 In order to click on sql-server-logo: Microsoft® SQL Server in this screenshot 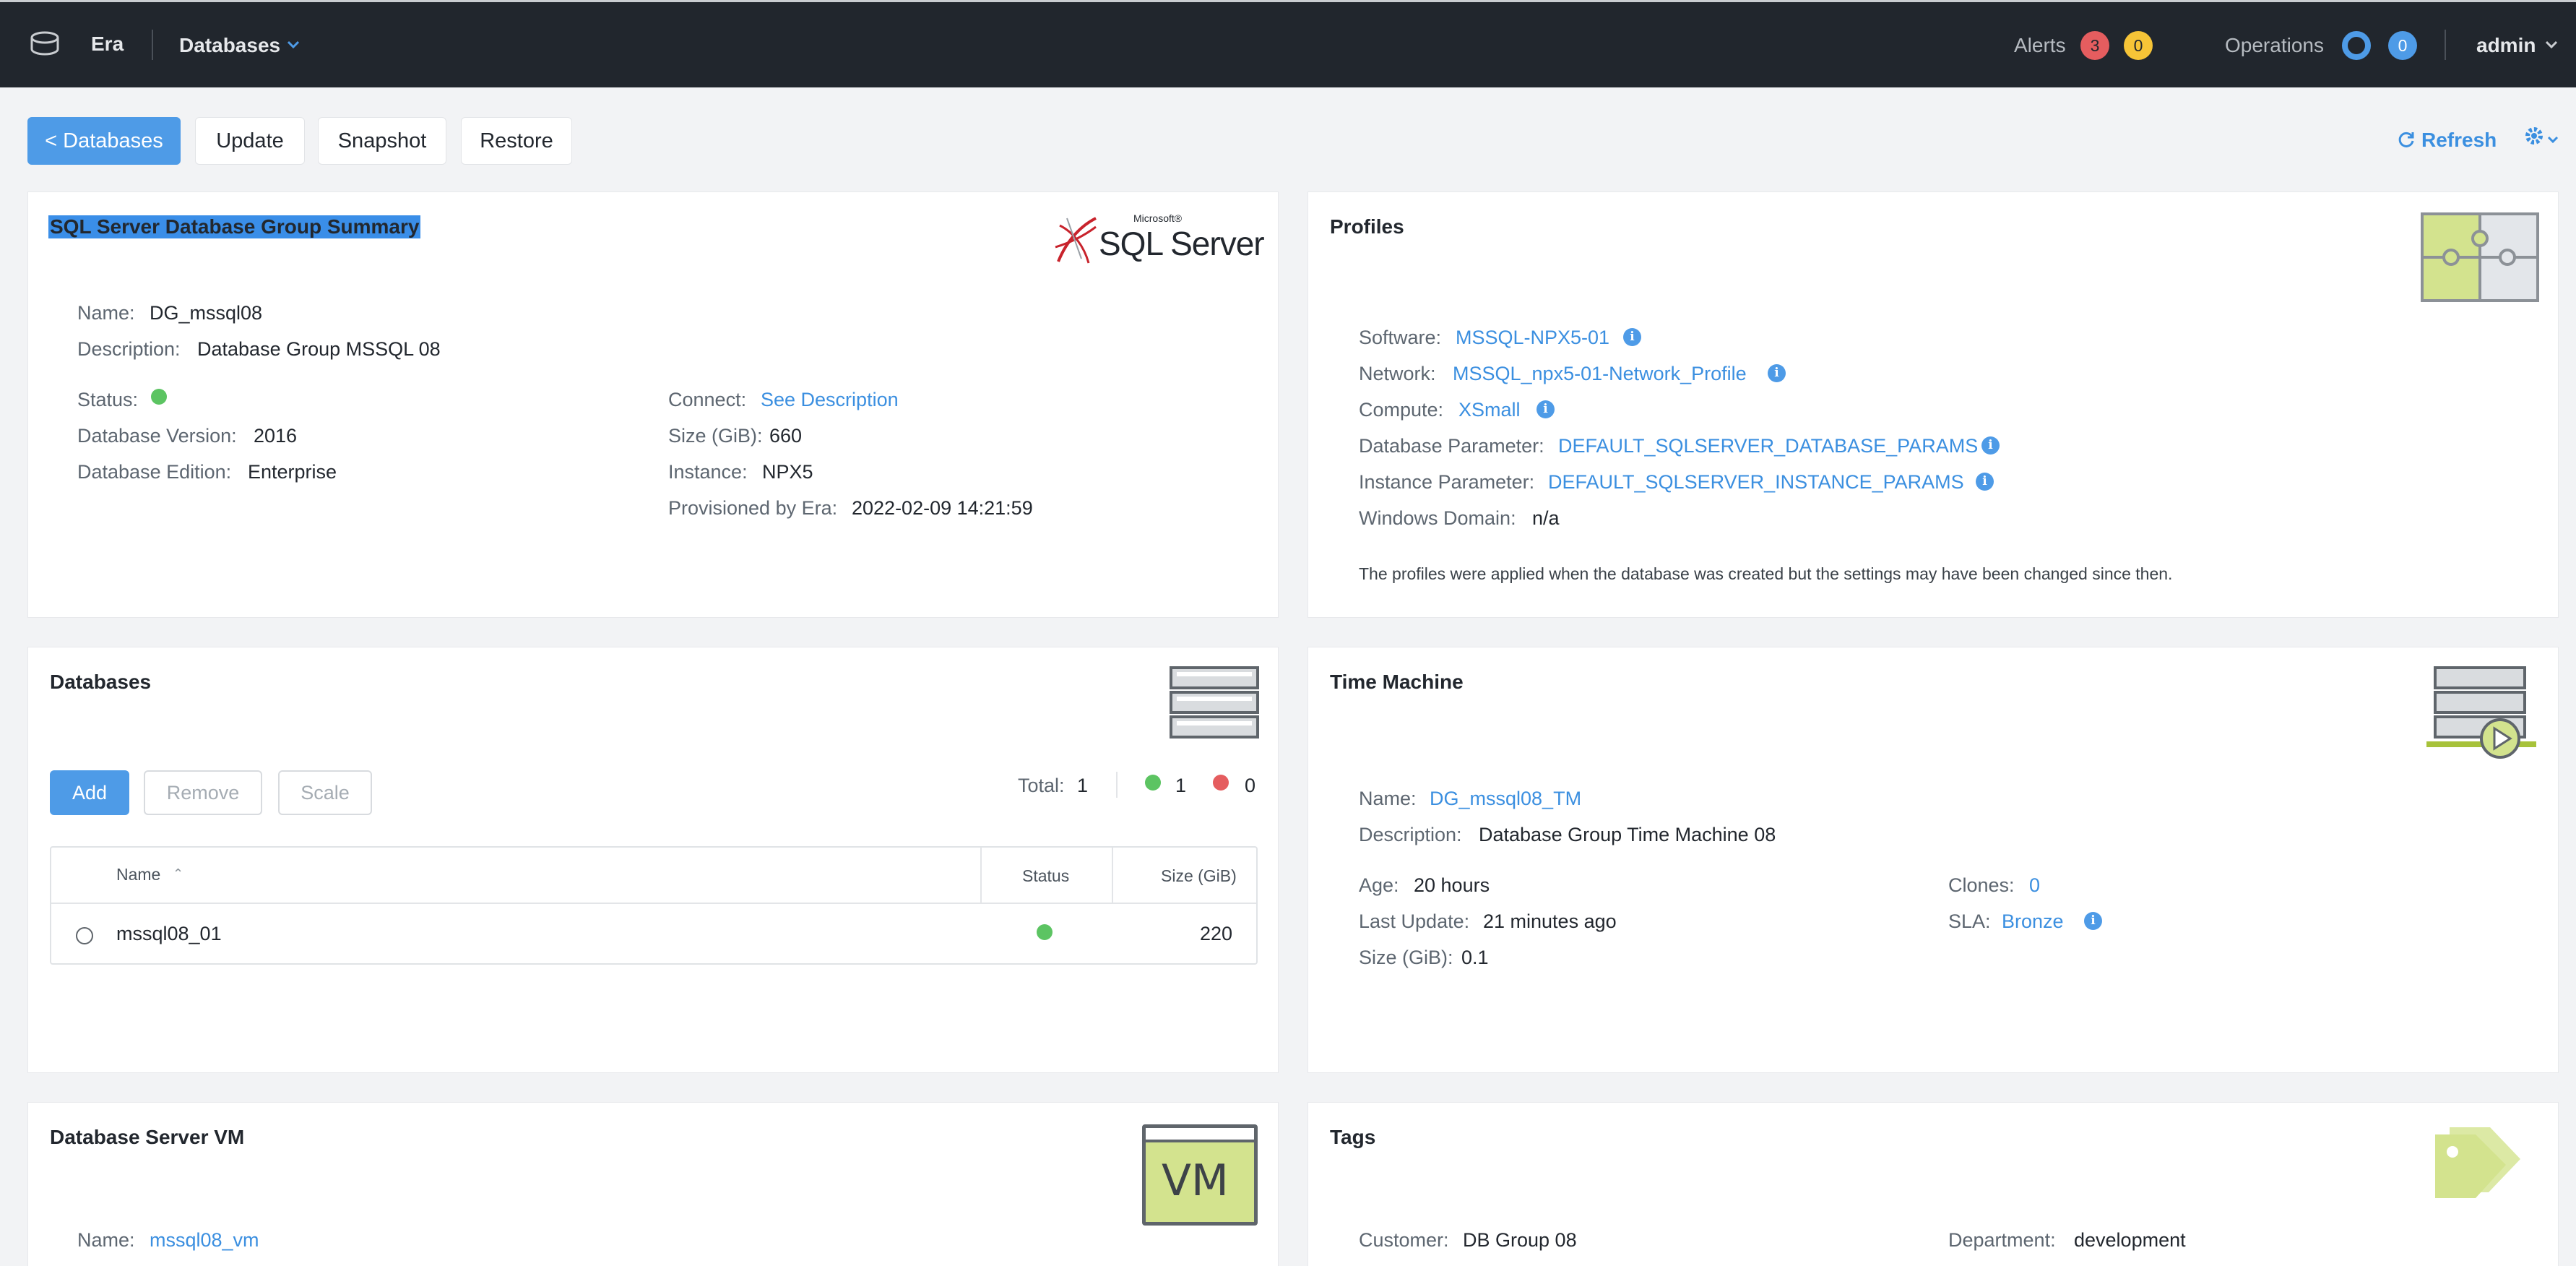, I will do `click(1161, 240)`.